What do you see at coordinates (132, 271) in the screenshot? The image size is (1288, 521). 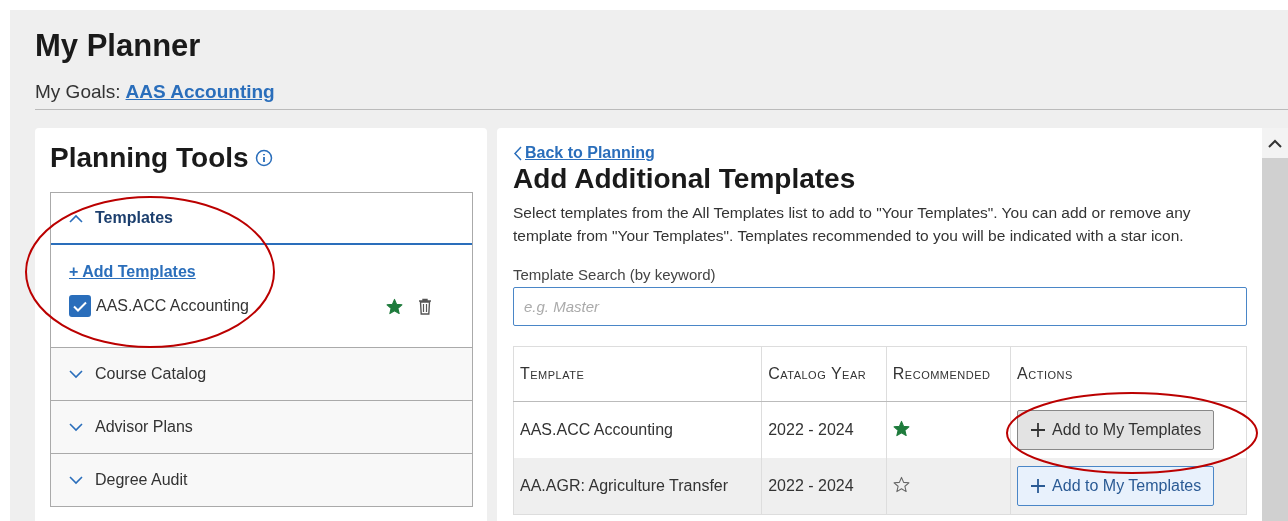 I see `add-templates-link: + Add Templates` at bounding box center [132, 271].